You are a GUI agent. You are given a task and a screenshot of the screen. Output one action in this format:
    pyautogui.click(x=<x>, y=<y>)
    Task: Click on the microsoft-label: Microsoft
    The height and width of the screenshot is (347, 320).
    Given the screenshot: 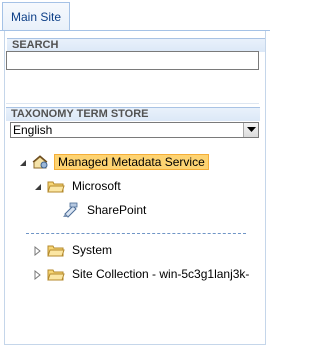 What is the action you would take?
    pyautogui.click(x=96, y=186)
    